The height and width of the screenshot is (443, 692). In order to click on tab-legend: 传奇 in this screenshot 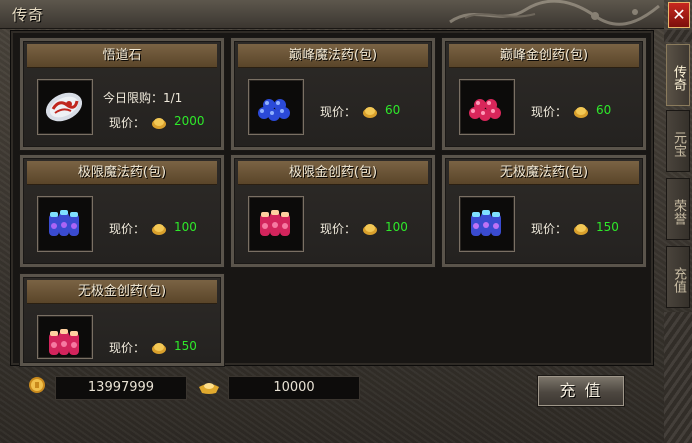, I will do `click(678, 75)`.